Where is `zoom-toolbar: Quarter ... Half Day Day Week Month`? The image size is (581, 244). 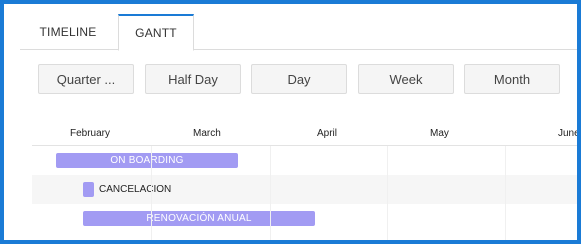 zoom-toolbar: Quarter ... Half Day Day Week Month is located at coordinates (298, 79).